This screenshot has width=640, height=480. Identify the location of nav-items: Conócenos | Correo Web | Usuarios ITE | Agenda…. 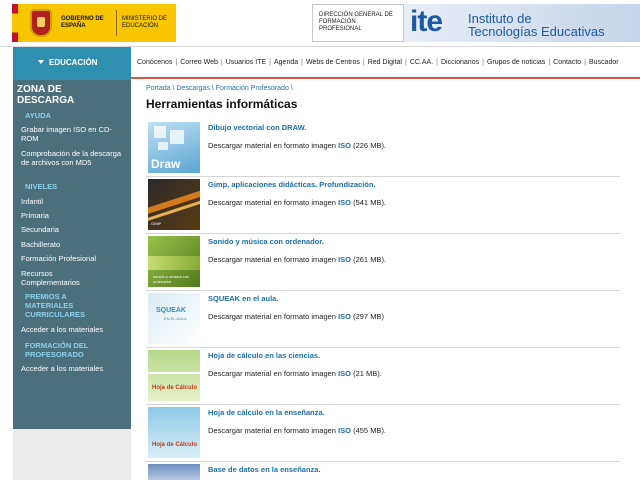
(378, 62).